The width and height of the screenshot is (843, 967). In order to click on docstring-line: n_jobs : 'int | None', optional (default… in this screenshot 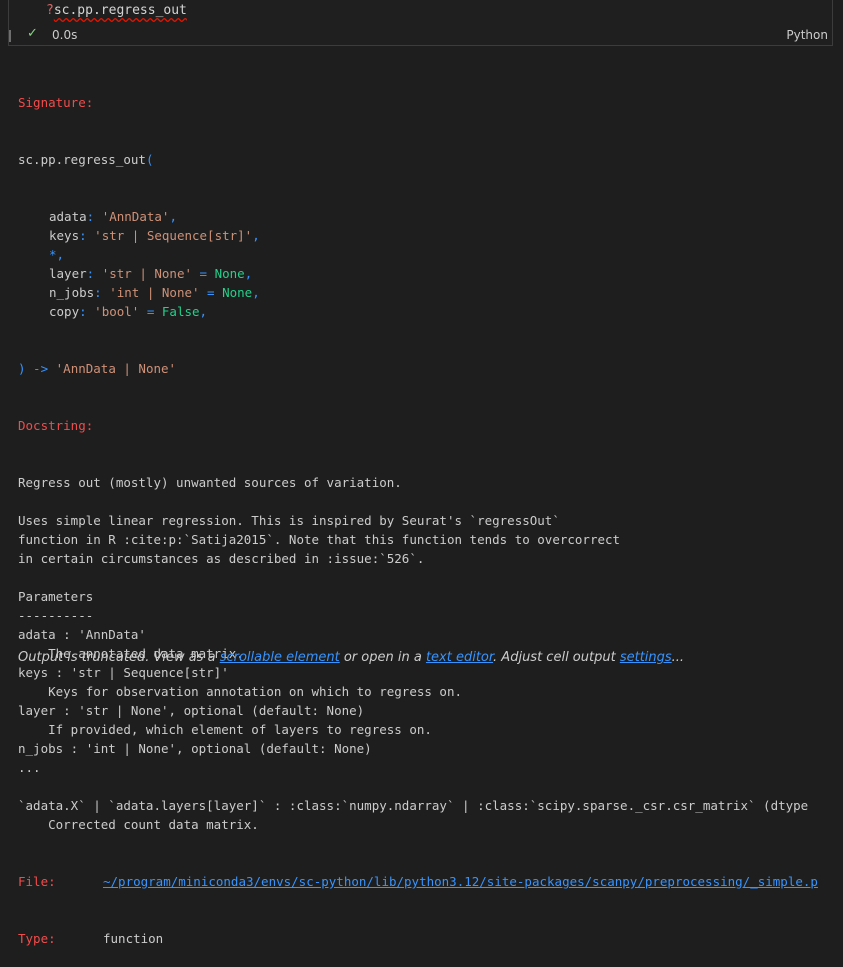, I will do `click(195, 748)`.